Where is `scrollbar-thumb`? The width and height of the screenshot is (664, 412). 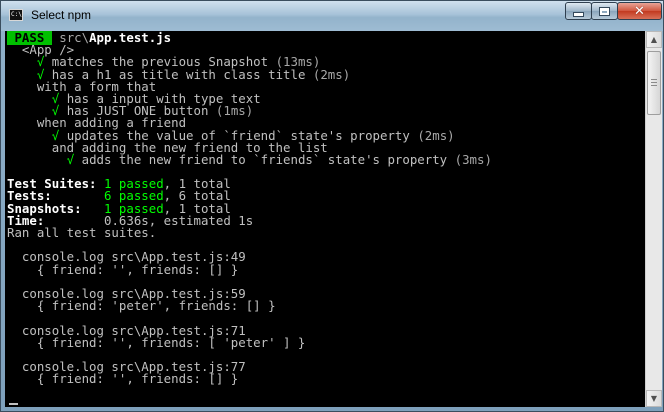 scrollbar-thumb is located at coordinates (654, 83).